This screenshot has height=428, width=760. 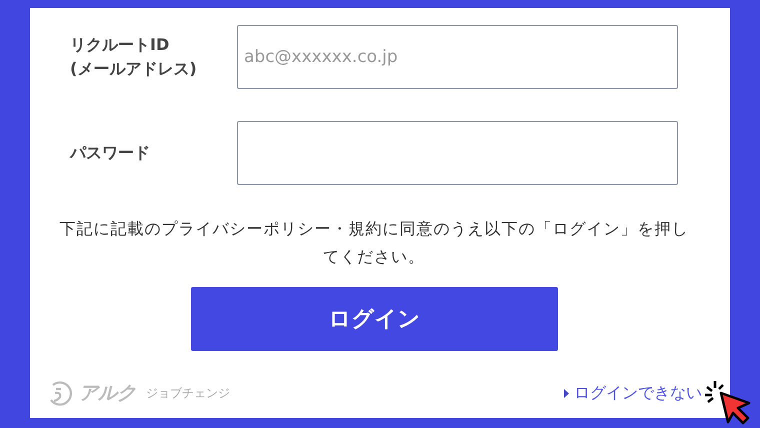 I want to click on logo-icon, so click(x=60, y=393).